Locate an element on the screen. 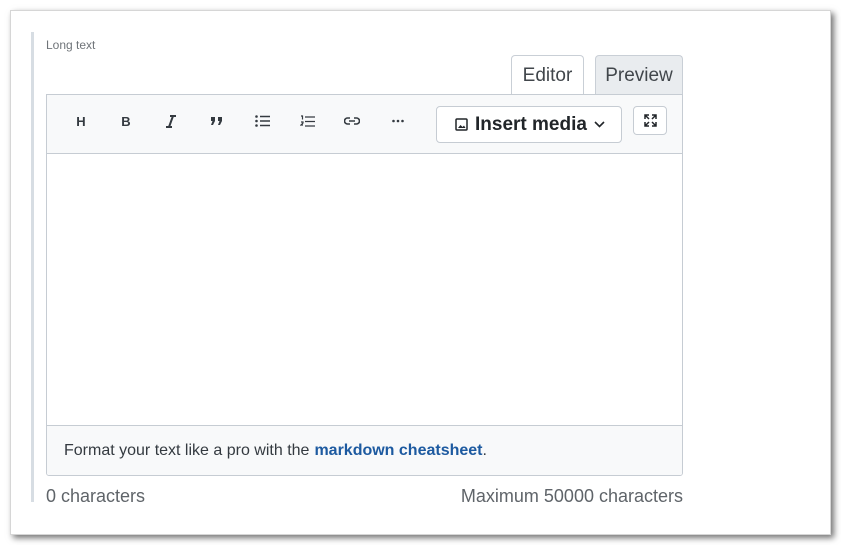 The width and height of the screenshot is (841, 545). tab-editor: Editor is located at coordinates (547, 75).